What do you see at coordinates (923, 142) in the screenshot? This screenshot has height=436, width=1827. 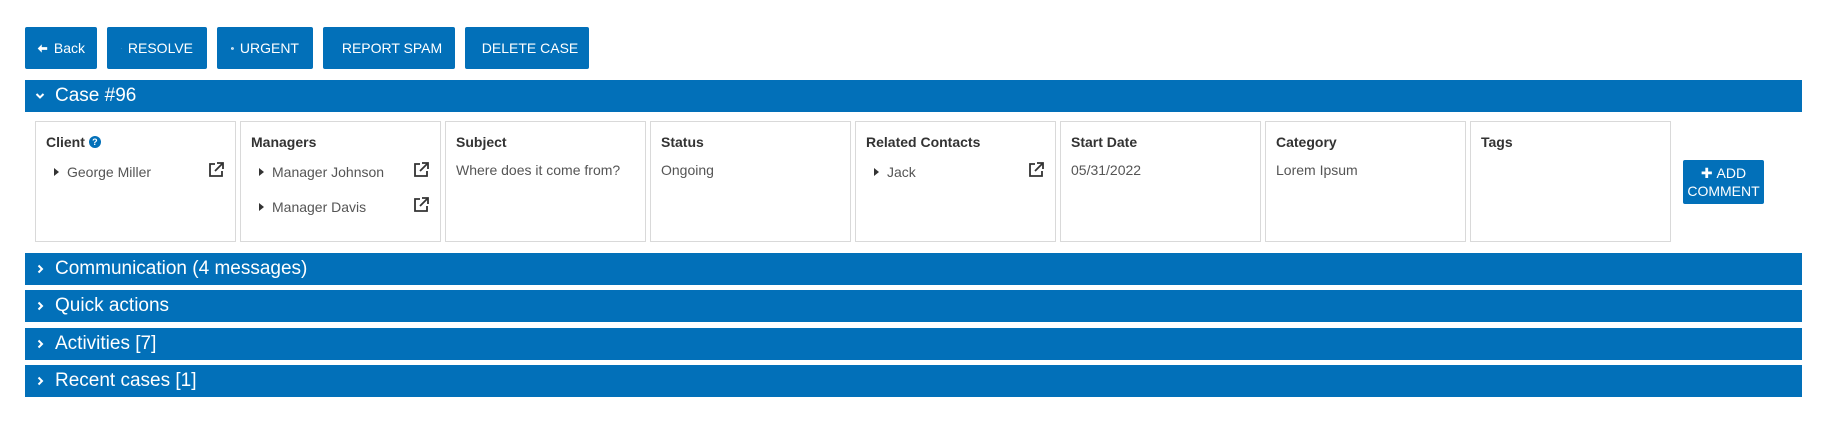 I see `related-contacts-label: Related Contacts` at bounding box center [923, 142].